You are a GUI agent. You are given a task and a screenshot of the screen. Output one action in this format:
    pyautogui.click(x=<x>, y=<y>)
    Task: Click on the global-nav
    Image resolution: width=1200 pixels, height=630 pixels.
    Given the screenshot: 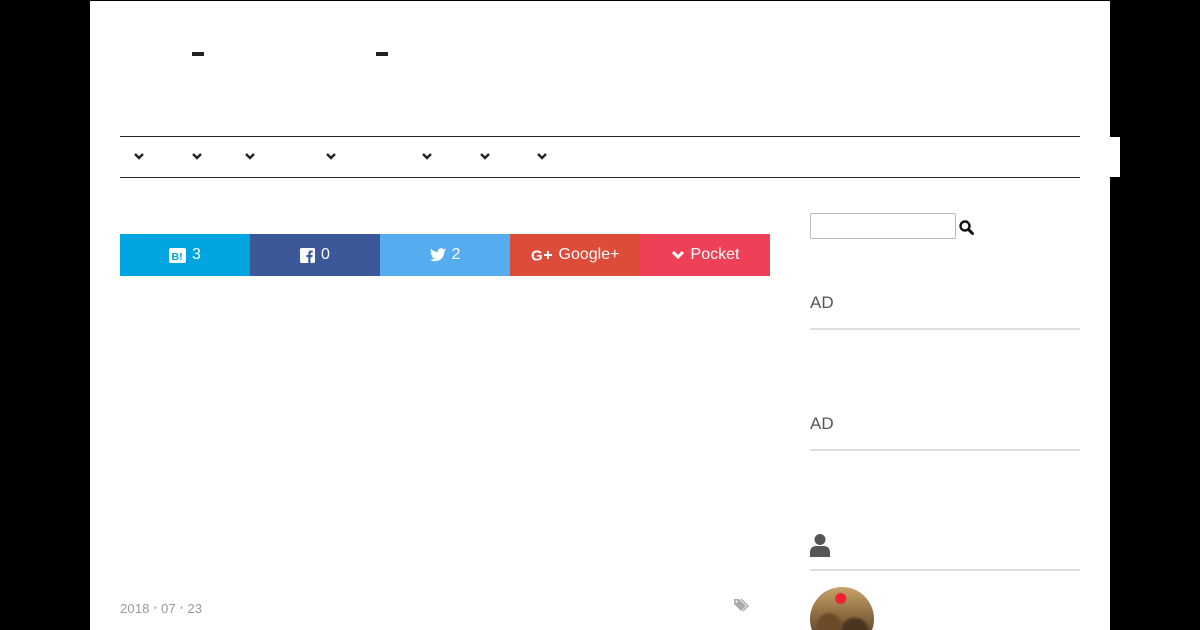 What is the action you would take?
    pyautogui.click(x=600, y=157)
    